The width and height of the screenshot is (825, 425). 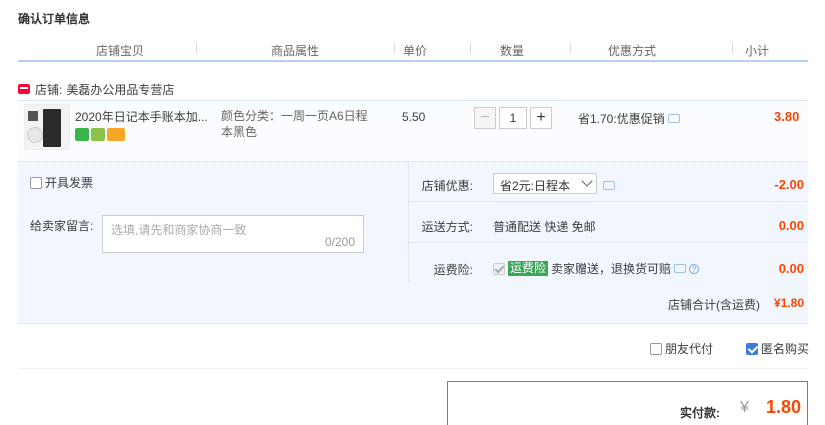 What do you see at coordinates (757, 51) in the screenshot?
I see `header-subtotal: 小计` at bounding box center [757, 51].